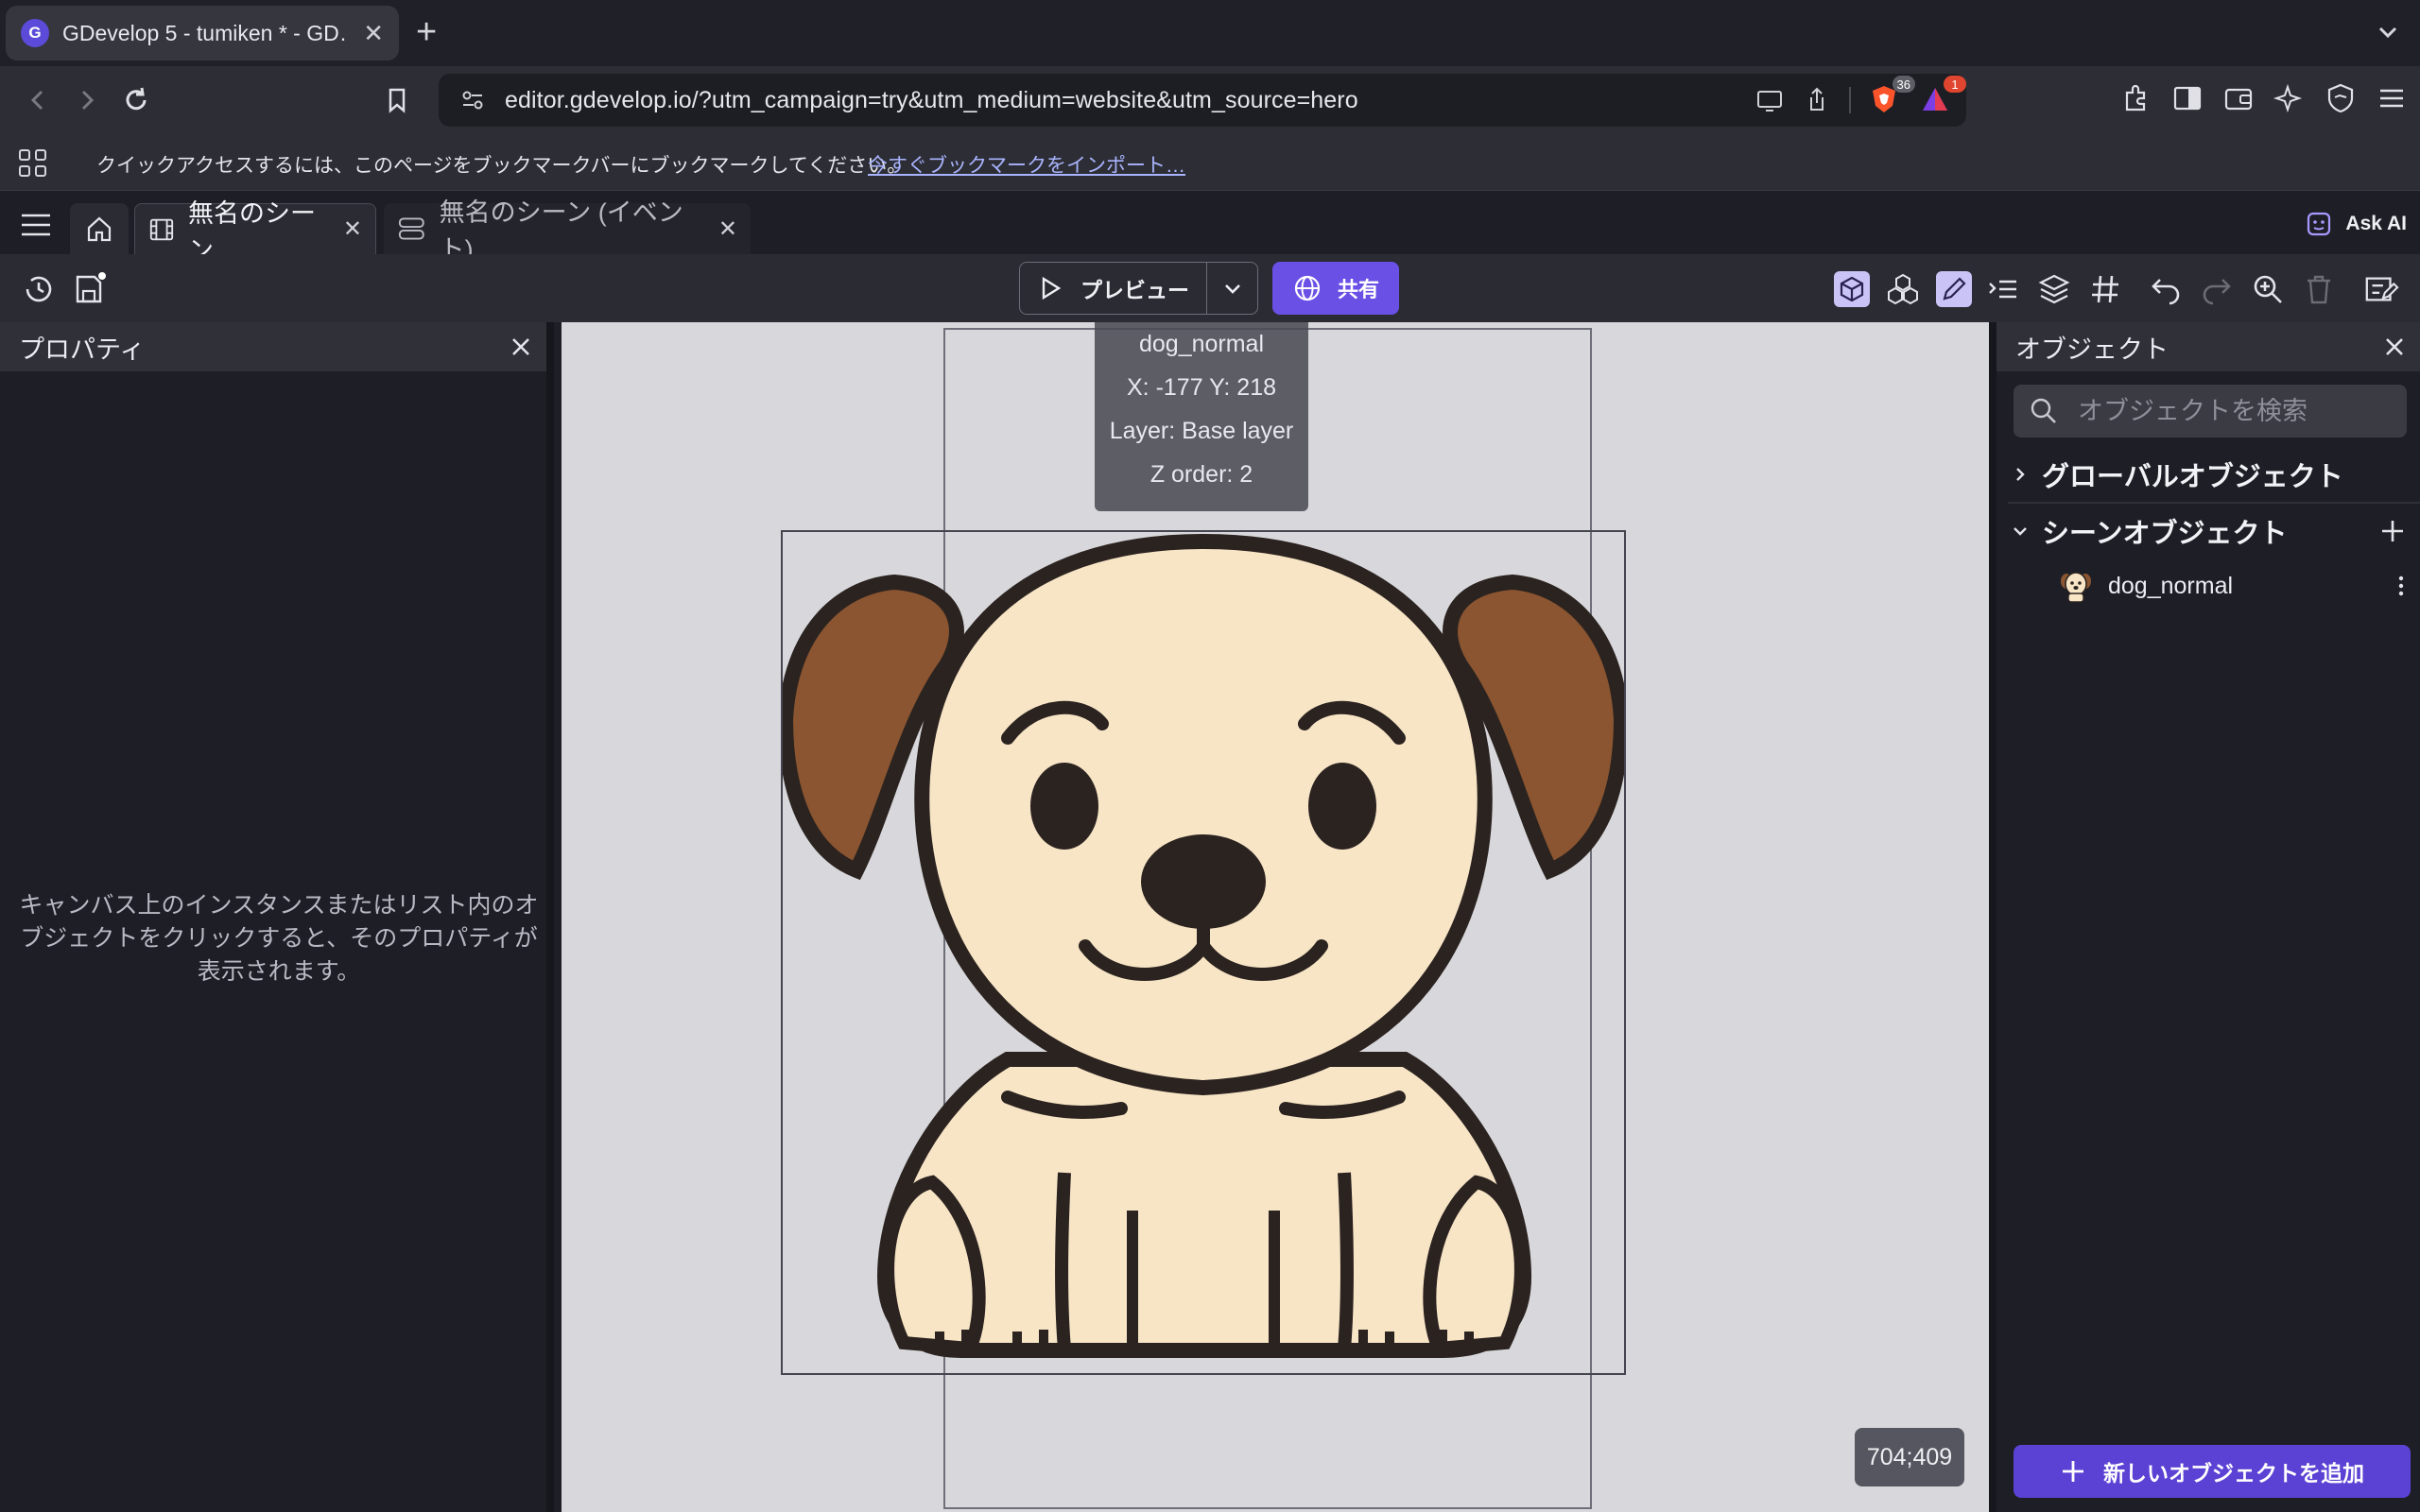  I want to click on browser-tabstrip: G GDevelop 5 - tumiken * - GD… ✕ +, so click(1210, 33).